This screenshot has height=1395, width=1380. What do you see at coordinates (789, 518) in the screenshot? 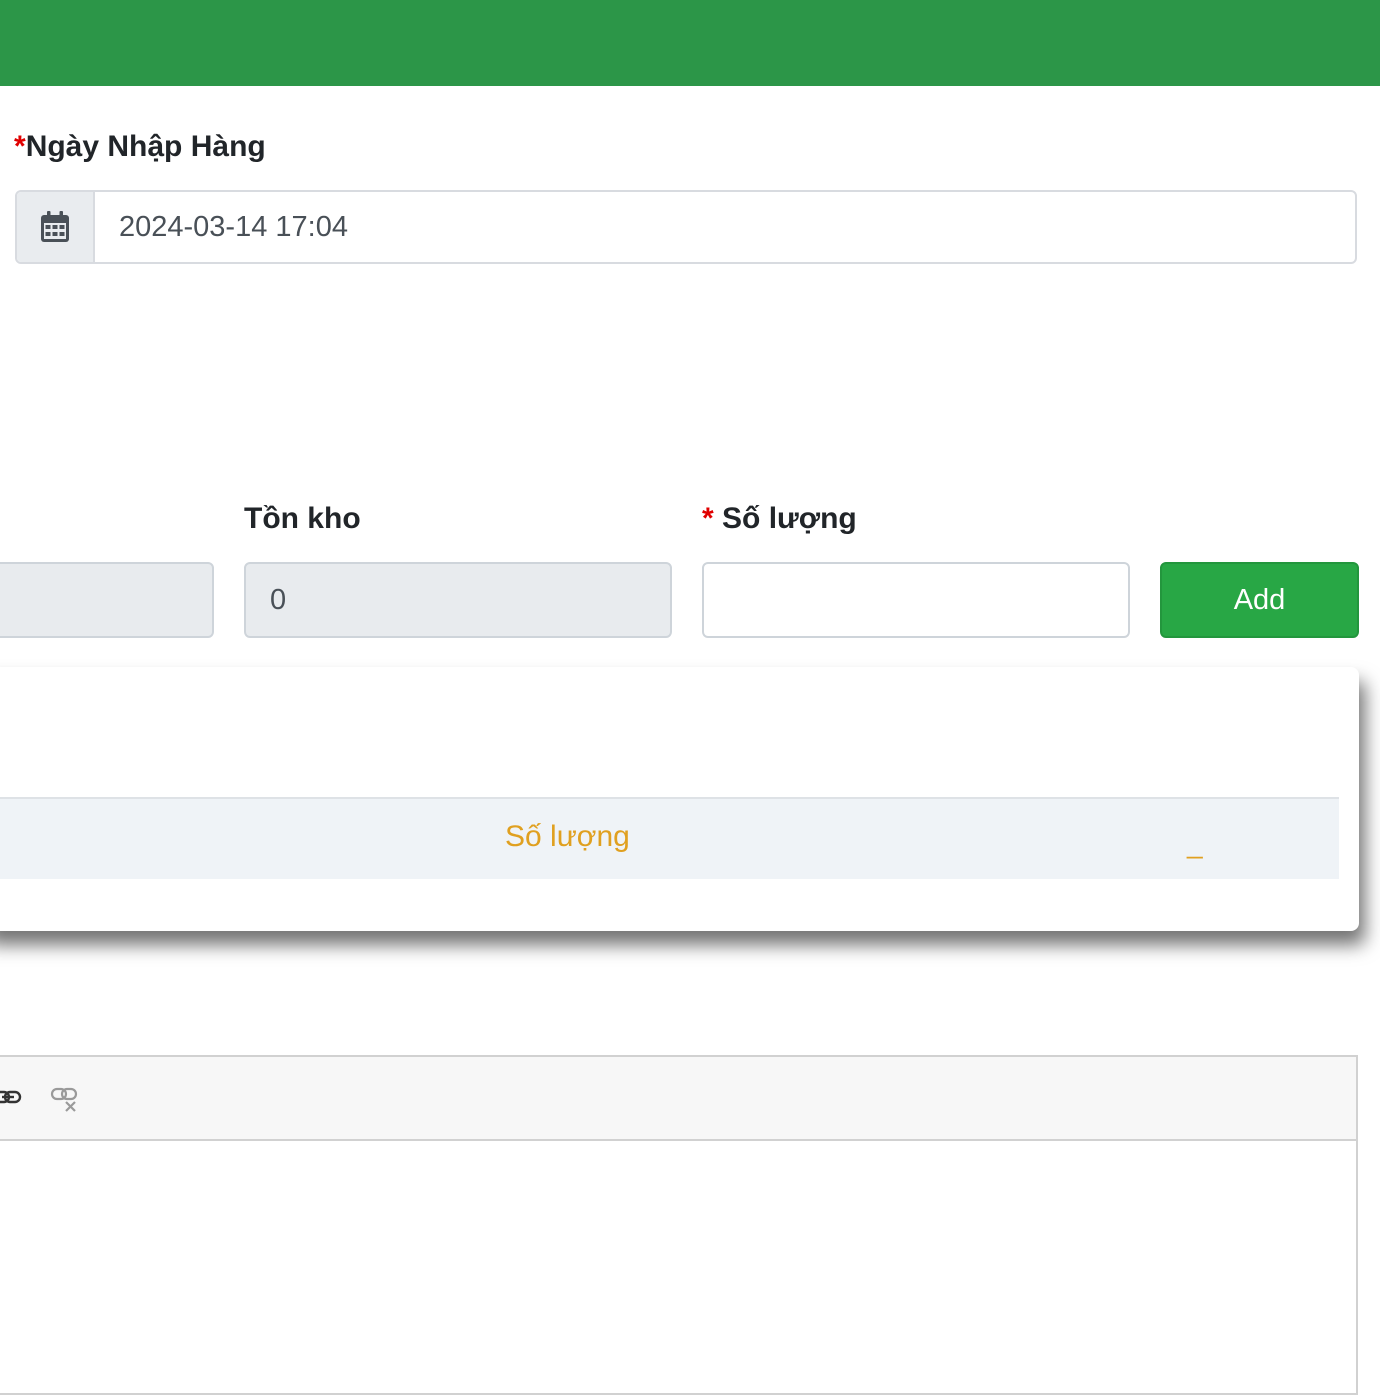
I see `quantity-label-text: Số lượng` at bounding box center [789, 518].